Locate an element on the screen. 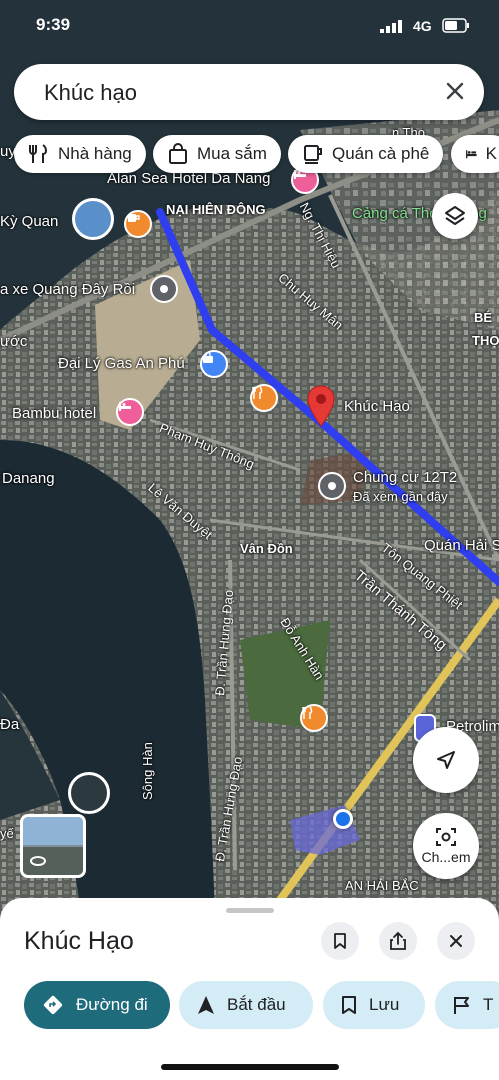 The width and height of the screenshot is (499, 1080). map-label: Đa is located at coordinates (10, 724).